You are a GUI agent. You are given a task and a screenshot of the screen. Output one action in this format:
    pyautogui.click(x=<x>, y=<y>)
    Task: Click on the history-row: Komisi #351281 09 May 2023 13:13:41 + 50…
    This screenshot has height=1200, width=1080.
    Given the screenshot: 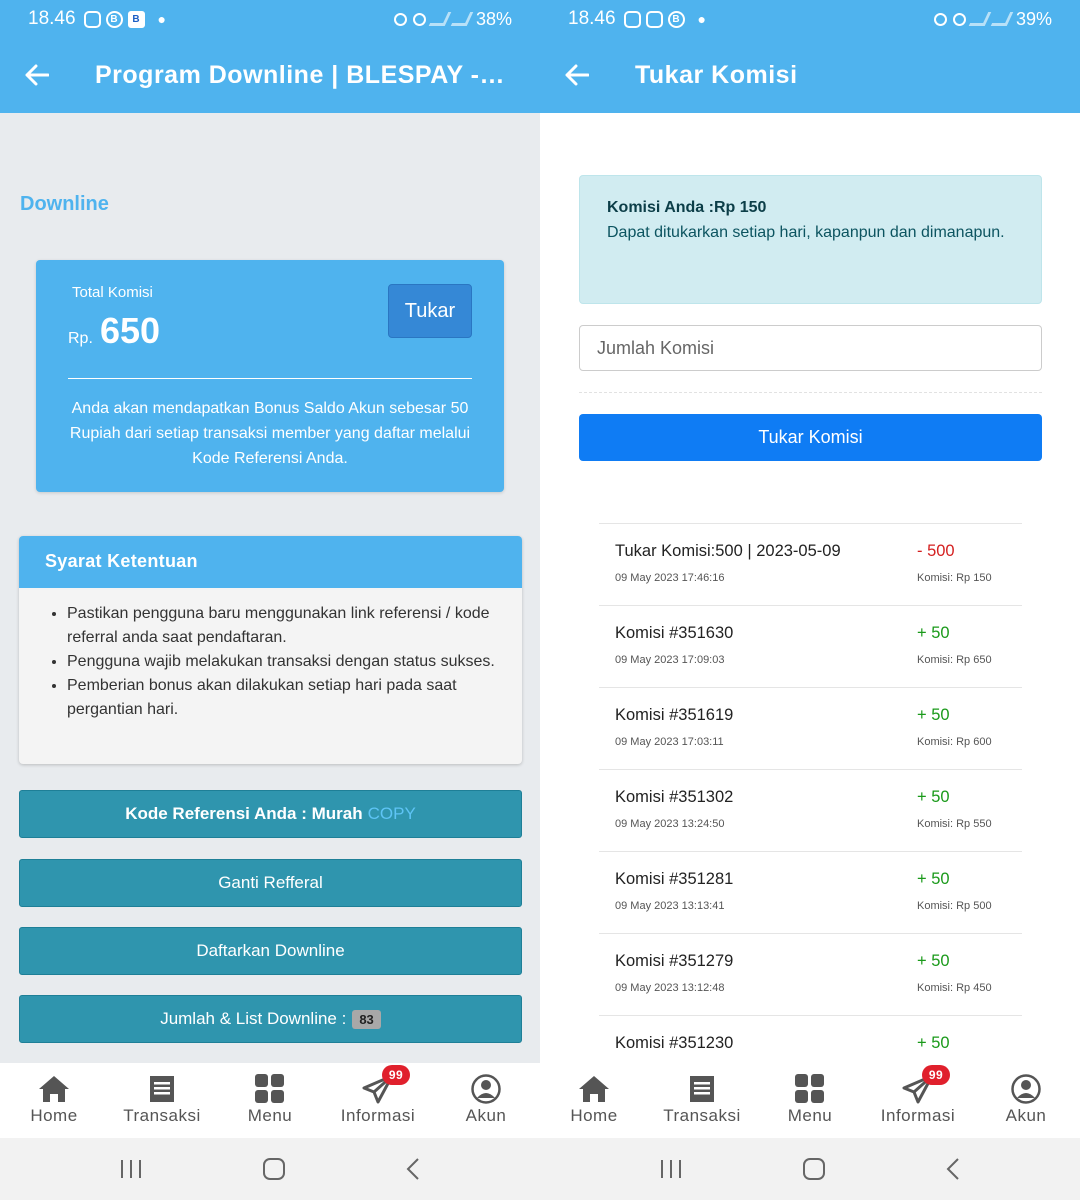 What is the action you would take?
    pyautogui.click(x=810, y=892)
    